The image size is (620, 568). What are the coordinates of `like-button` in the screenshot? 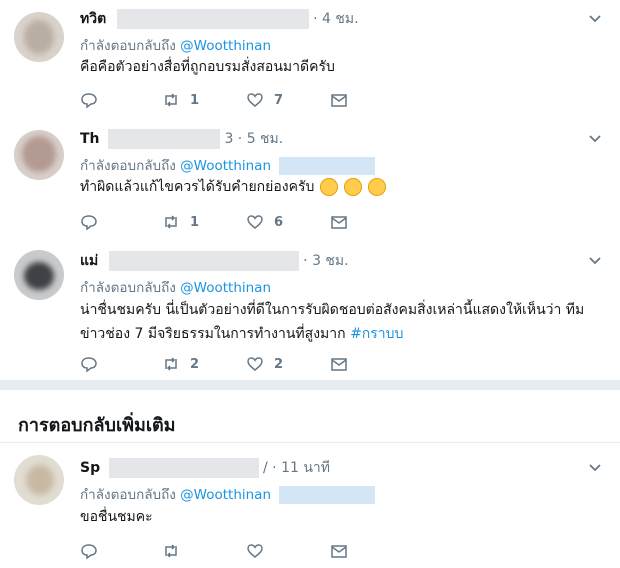 It's located at (255, 551).